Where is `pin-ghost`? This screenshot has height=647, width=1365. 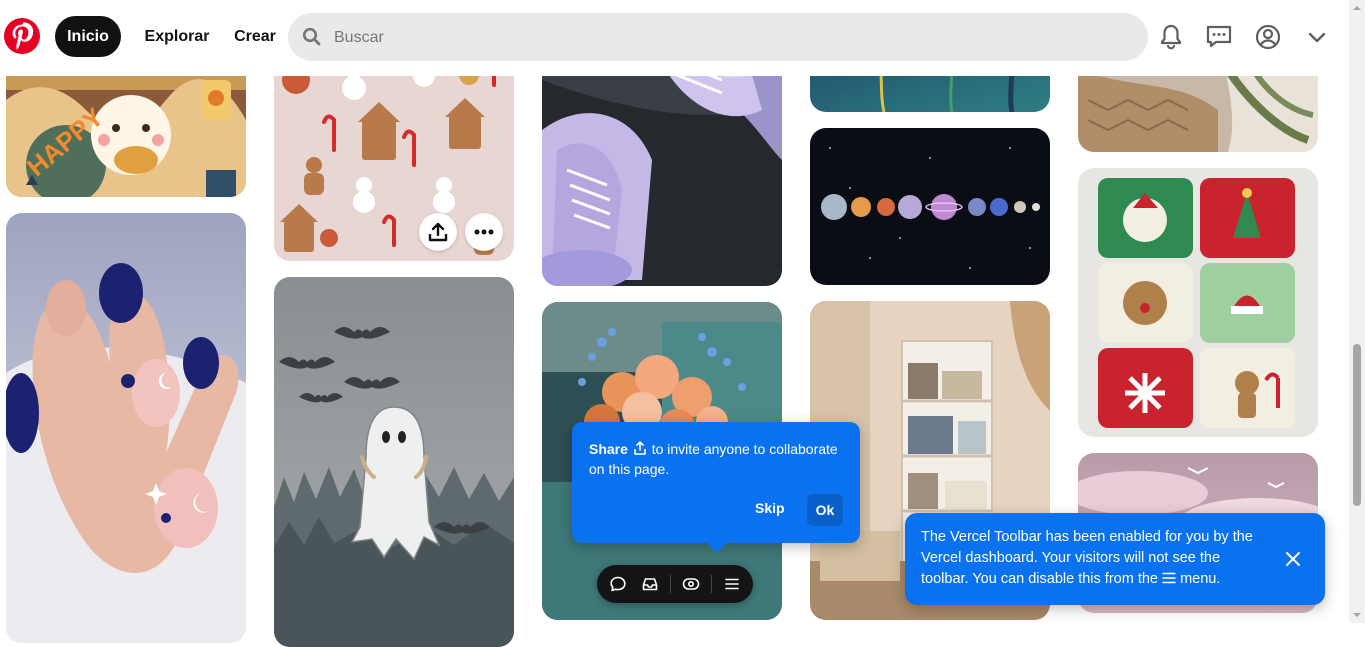
pin-ghost is located at coordinates (394, 462).